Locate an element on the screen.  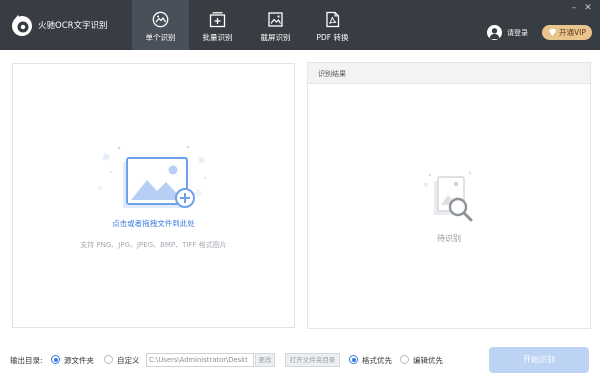
result-panel-header: 识别结果 is located at coordinates (449, 73).